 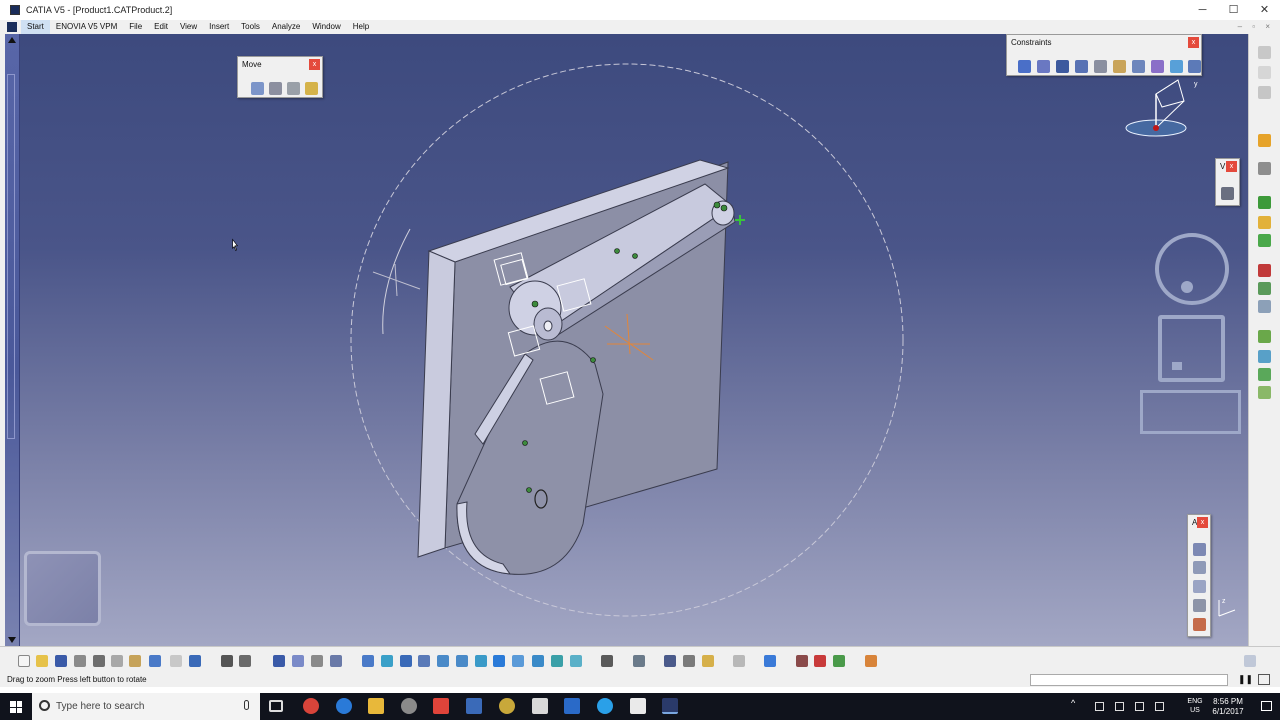 What do you see at coordinates (311, 88) in the screenshot?
I see `clash-icon` at bounding box center [311, 88].